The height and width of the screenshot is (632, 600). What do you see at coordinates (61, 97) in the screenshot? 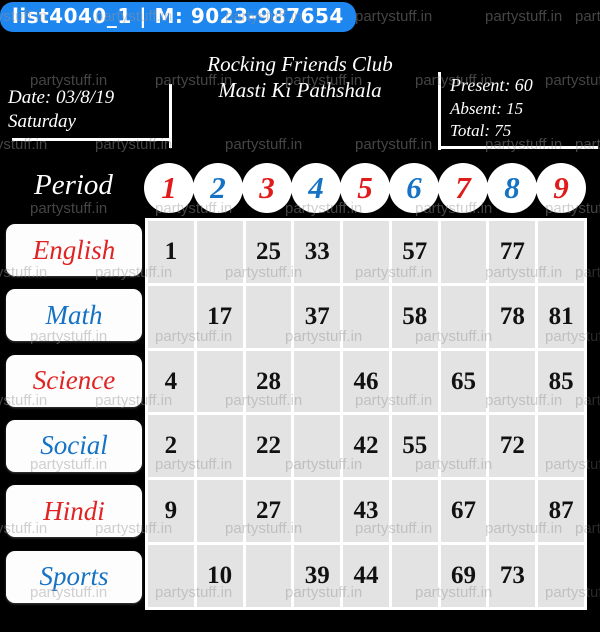
I see `date-line: Date: 03/8/19` at bounding box center [61, 97].